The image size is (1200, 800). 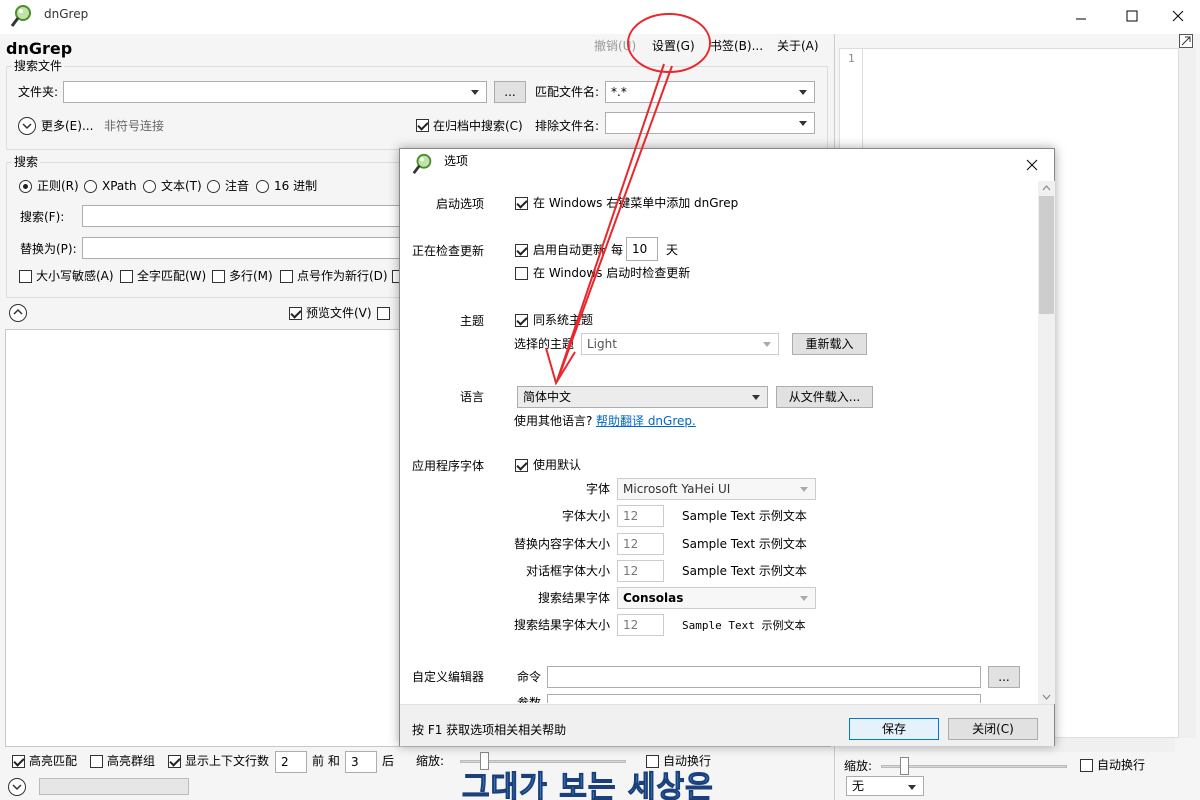 I want to click on reload-theme-button: 重新载入, so click(x=829, y=344).